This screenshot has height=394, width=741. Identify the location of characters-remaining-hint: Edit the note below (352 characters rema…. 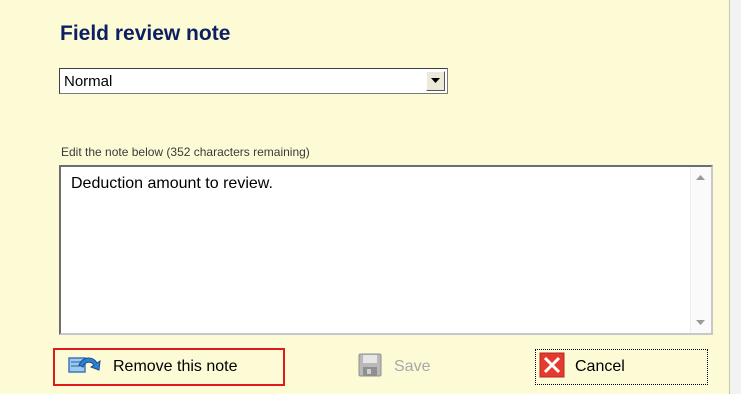
(185, 152).